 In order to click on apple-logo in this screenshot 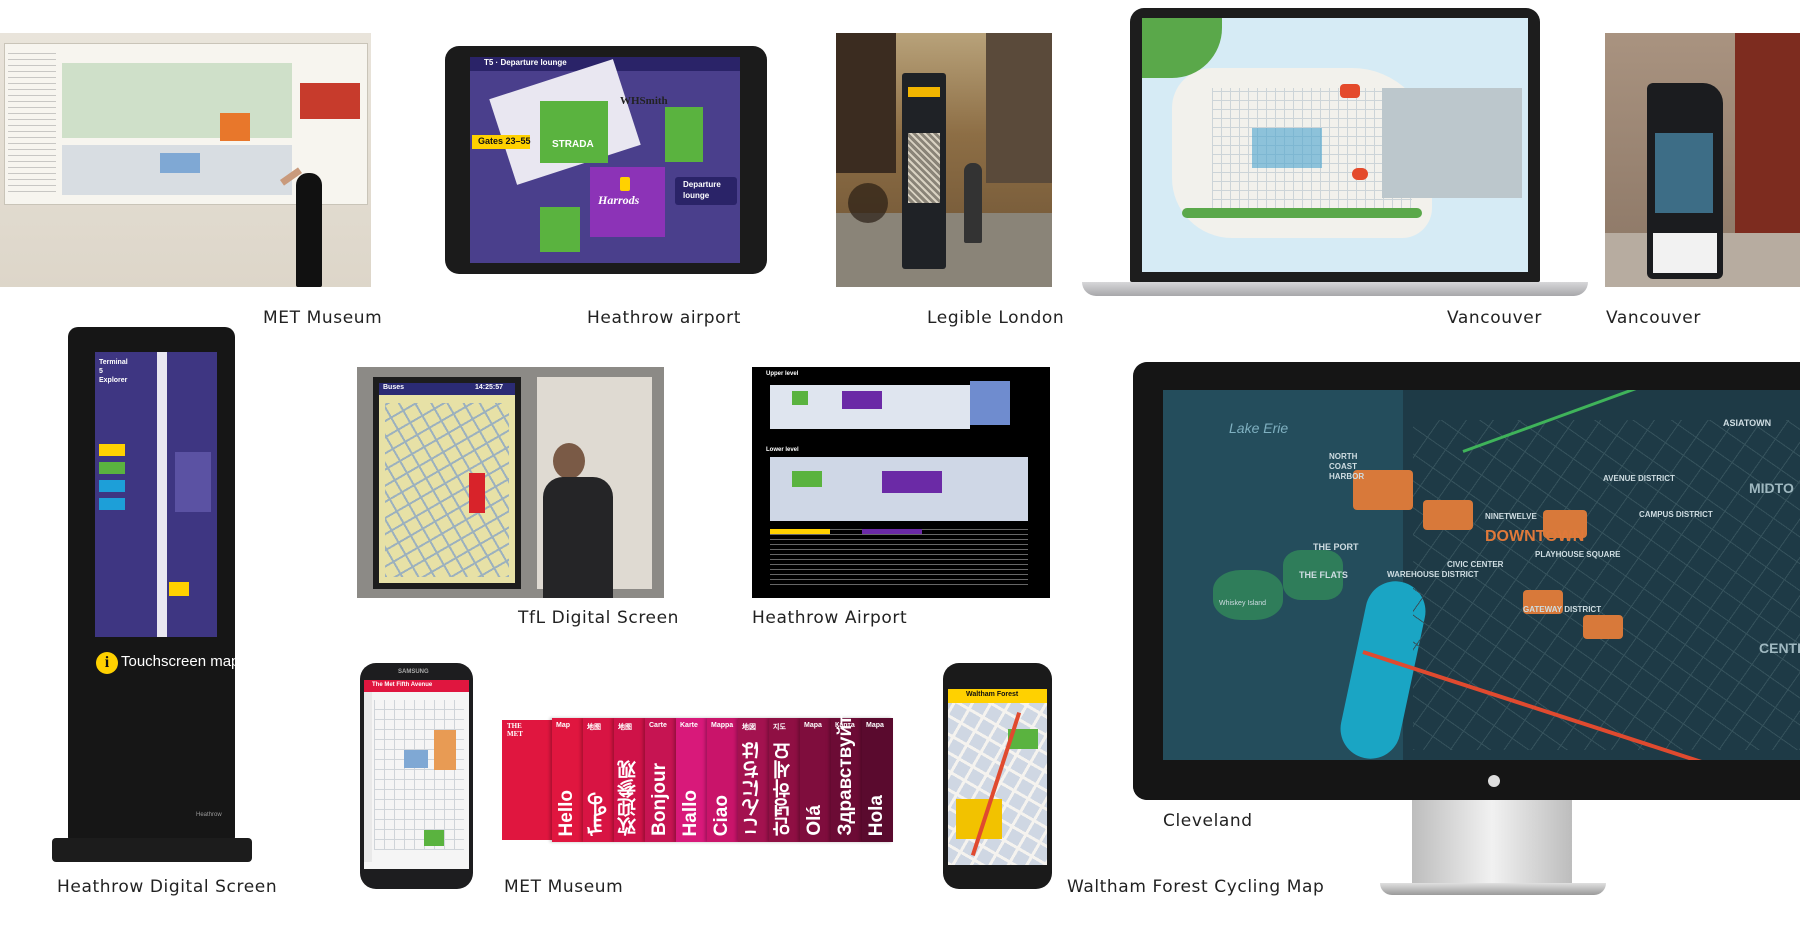, I will do `click(1494, 781)`.